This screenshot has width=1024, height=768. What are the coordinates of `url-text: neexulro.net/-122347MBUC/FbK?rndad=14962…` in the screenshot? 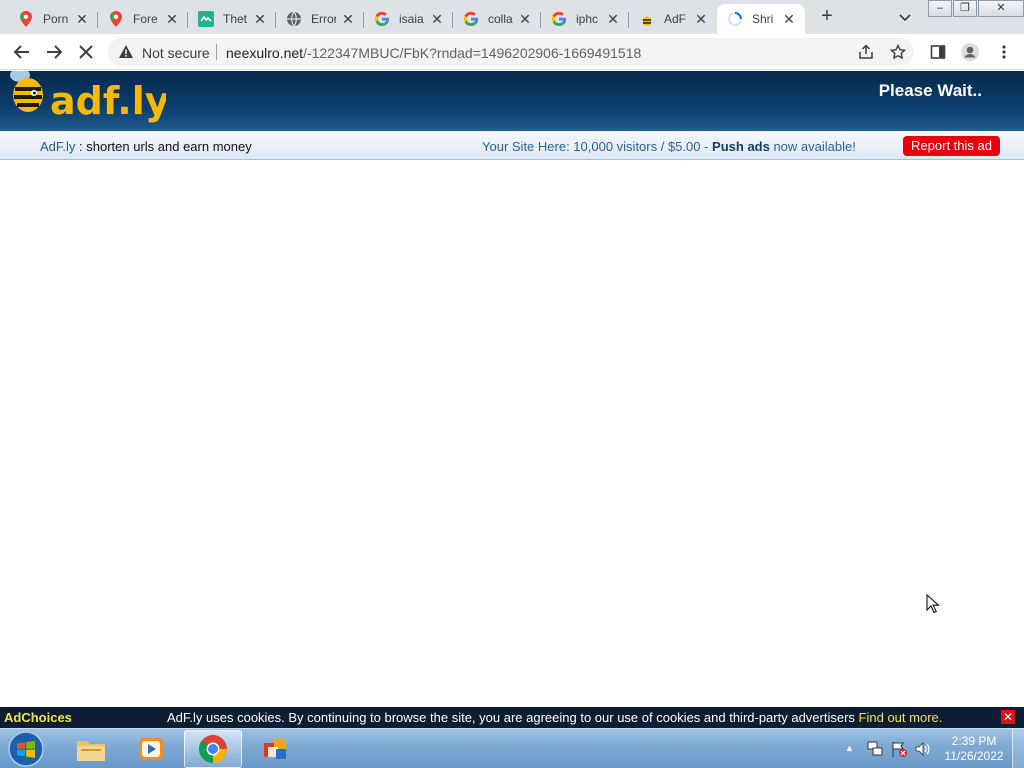 It's located at (433, 53).